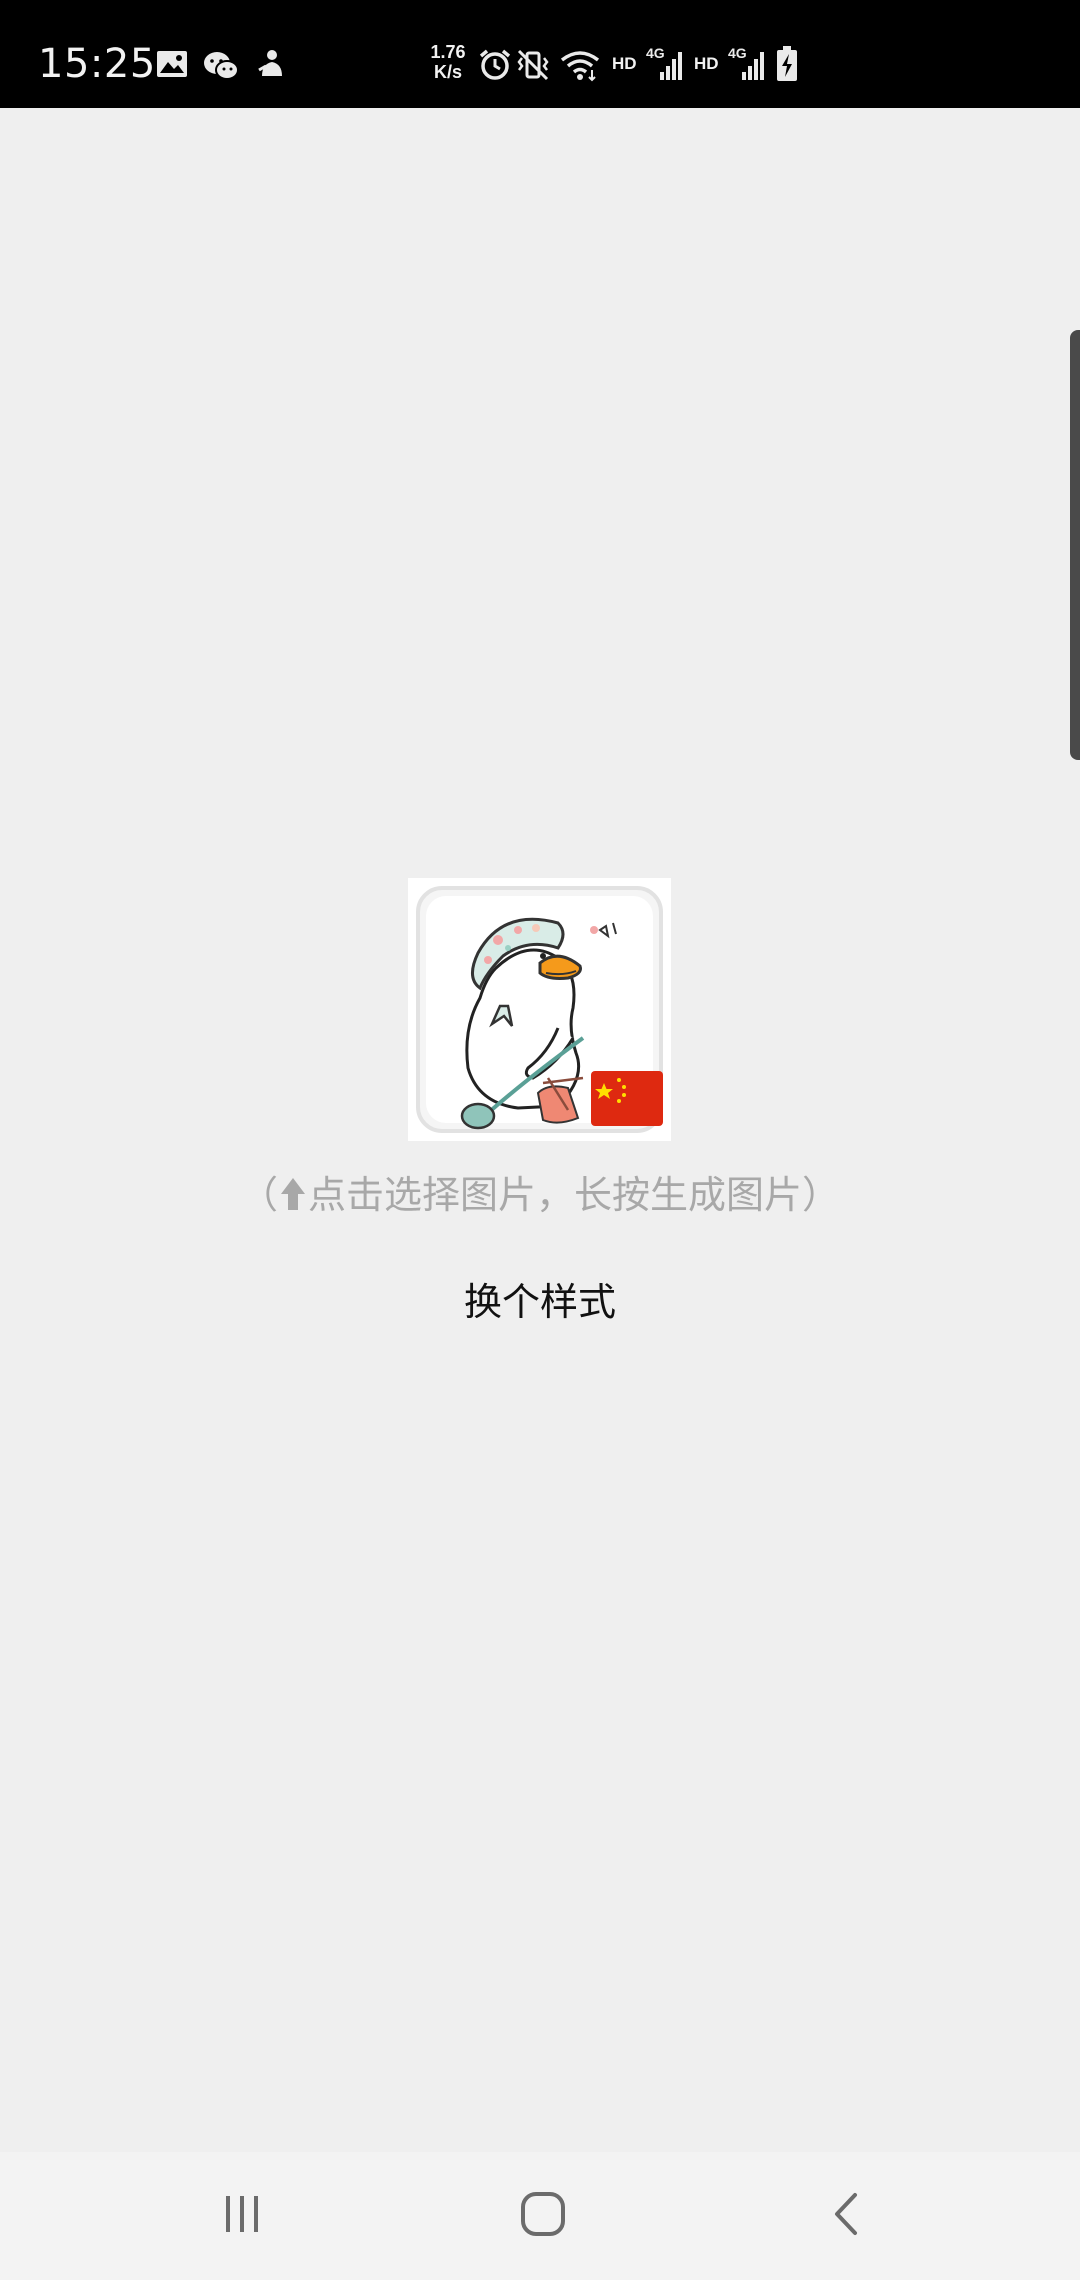  I want to click on navigation-bar, so click(540, 2216).